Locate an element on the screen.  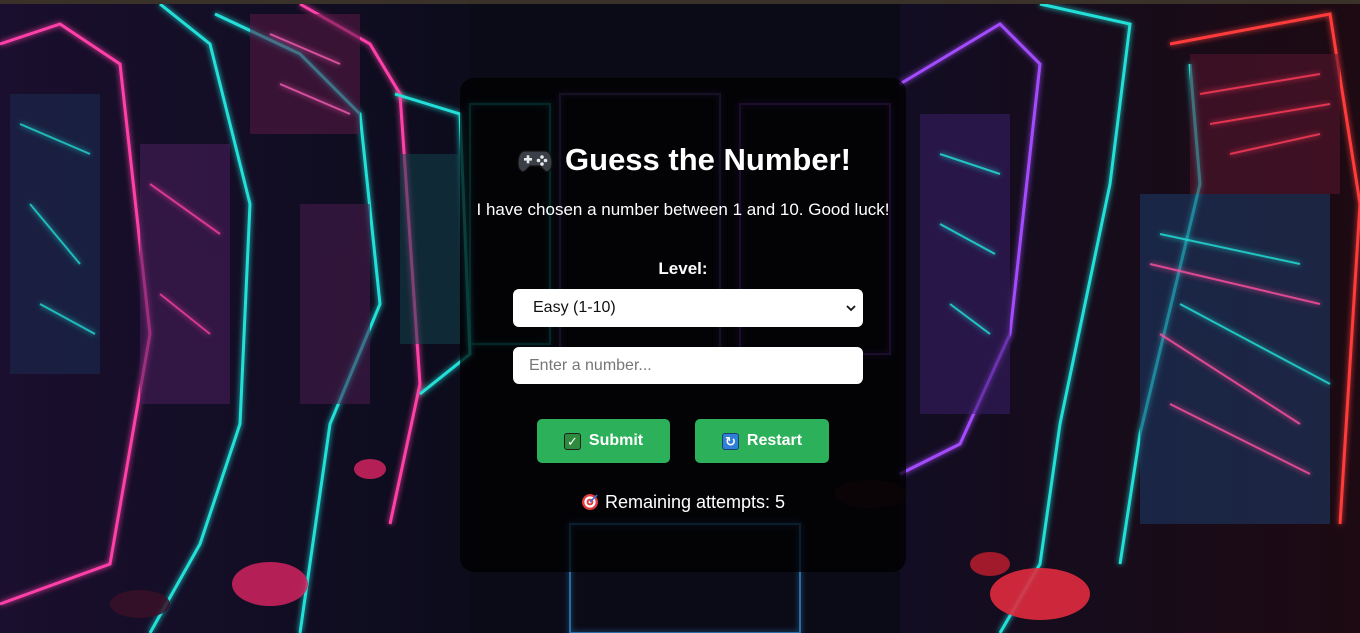
game-title-text: Guess the Number! is located at coordinates (708, 159).